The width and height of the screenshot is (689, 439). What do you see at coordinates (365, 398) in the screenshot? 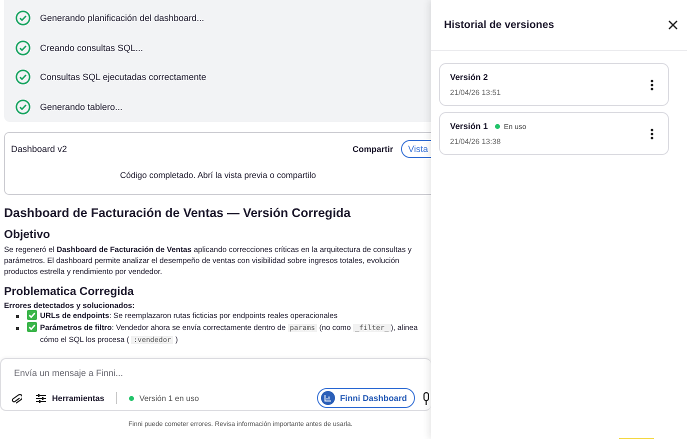
I see `agent-button: Finni Dashboard` at bounding box center [365, 398].